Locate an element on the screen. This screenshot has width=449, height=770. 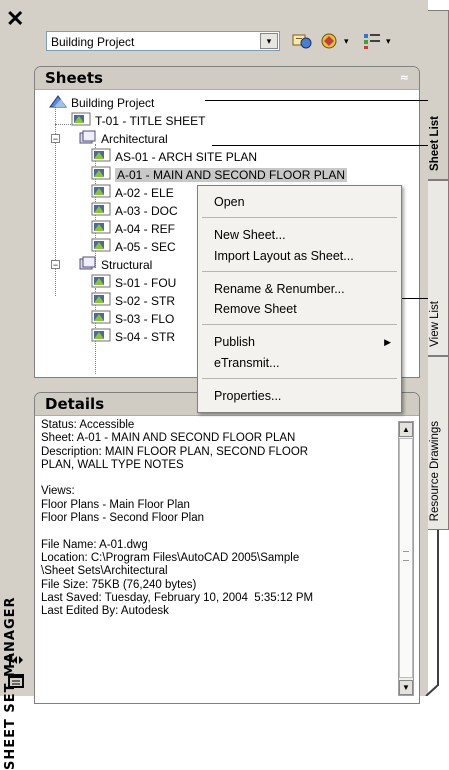
details-line: PLAN, WALL TYPE NOTES is located at coordinates (112, 464).